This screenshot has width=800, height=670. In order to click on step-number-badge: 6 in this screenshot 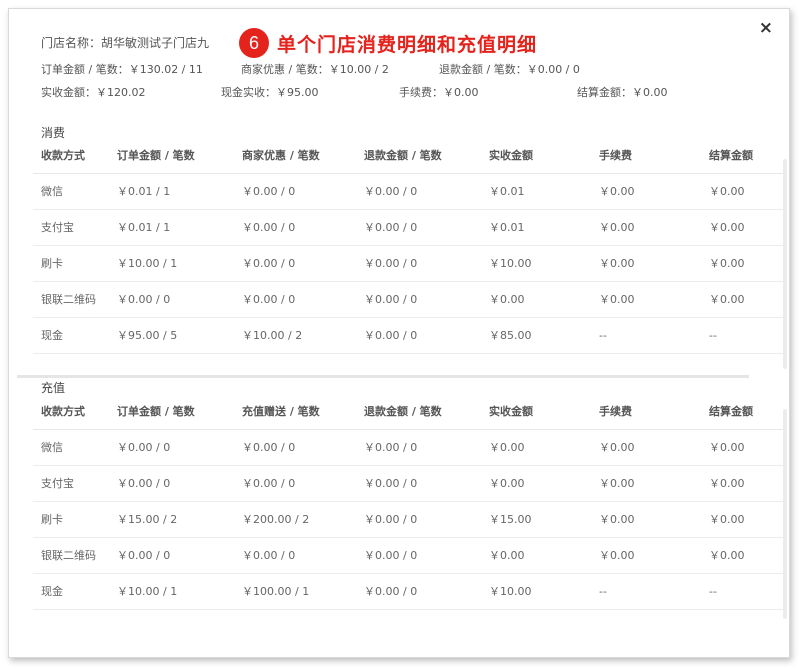, I will do `click(254, 43)`.